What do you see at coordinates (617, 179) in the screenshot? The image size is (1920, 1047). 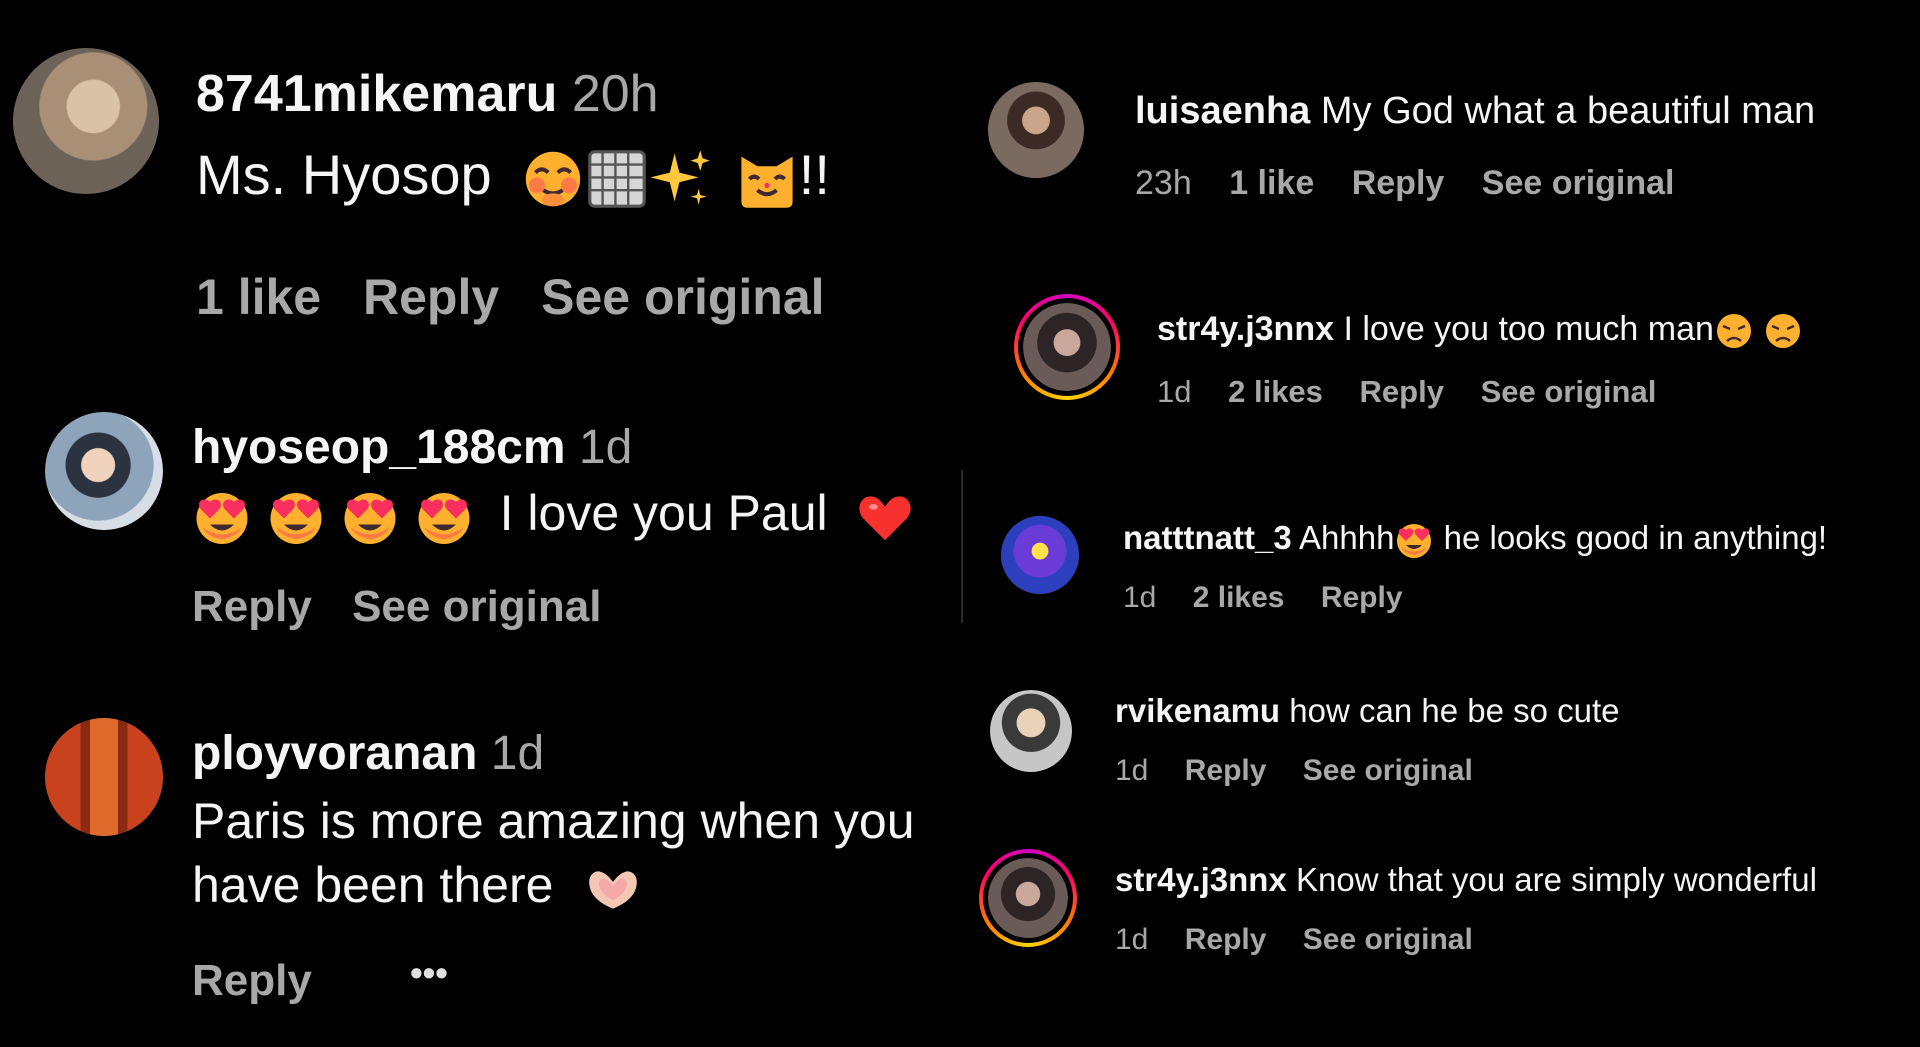 I see `grid-symbol-icon` at bounding box center [617, 179].